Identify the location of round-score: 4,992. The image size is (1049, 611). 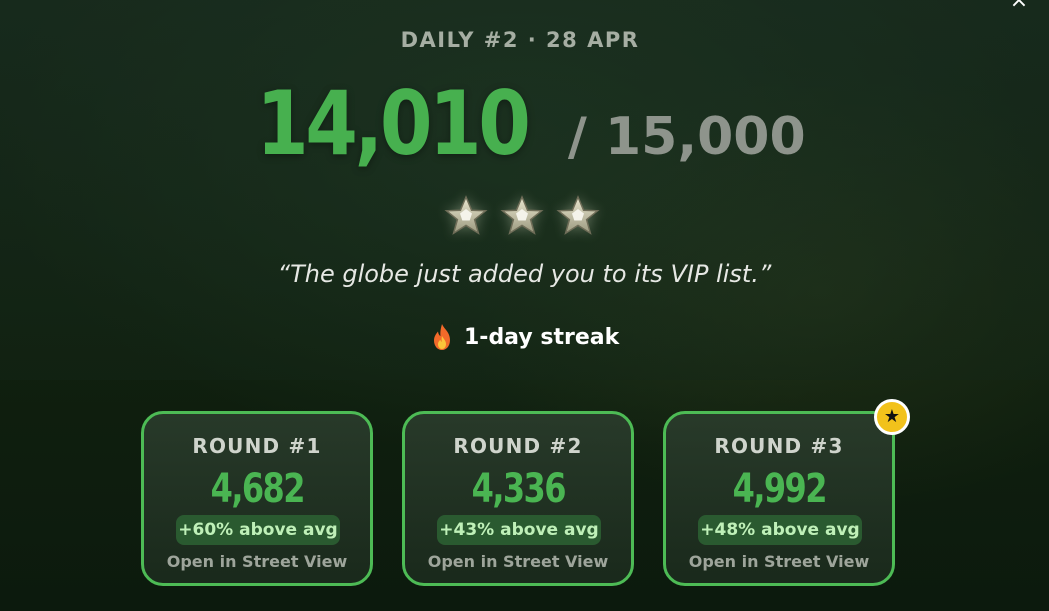
(779, 489).